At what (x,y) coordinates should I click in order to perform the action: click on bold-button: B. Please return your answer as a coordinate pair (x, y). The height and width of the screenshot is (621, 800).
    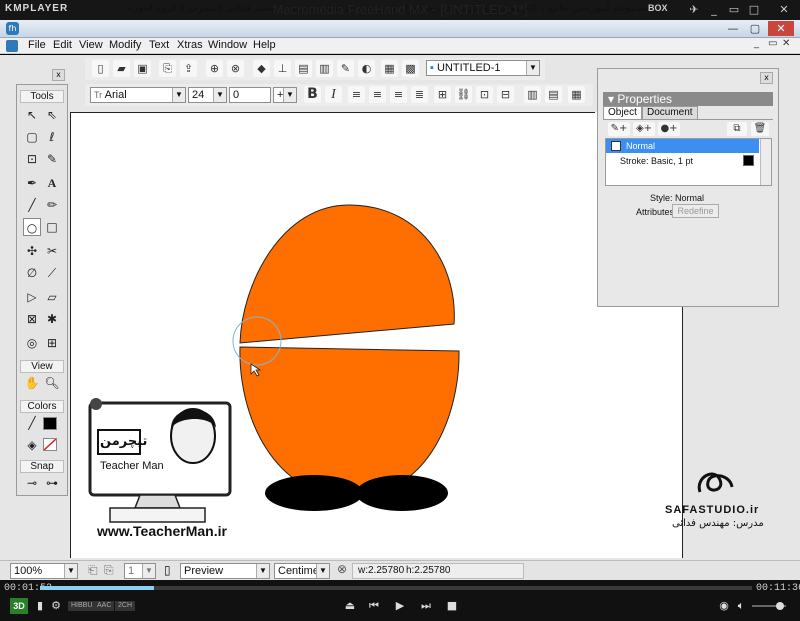
    Looking at the image, I should click on (312, 94).